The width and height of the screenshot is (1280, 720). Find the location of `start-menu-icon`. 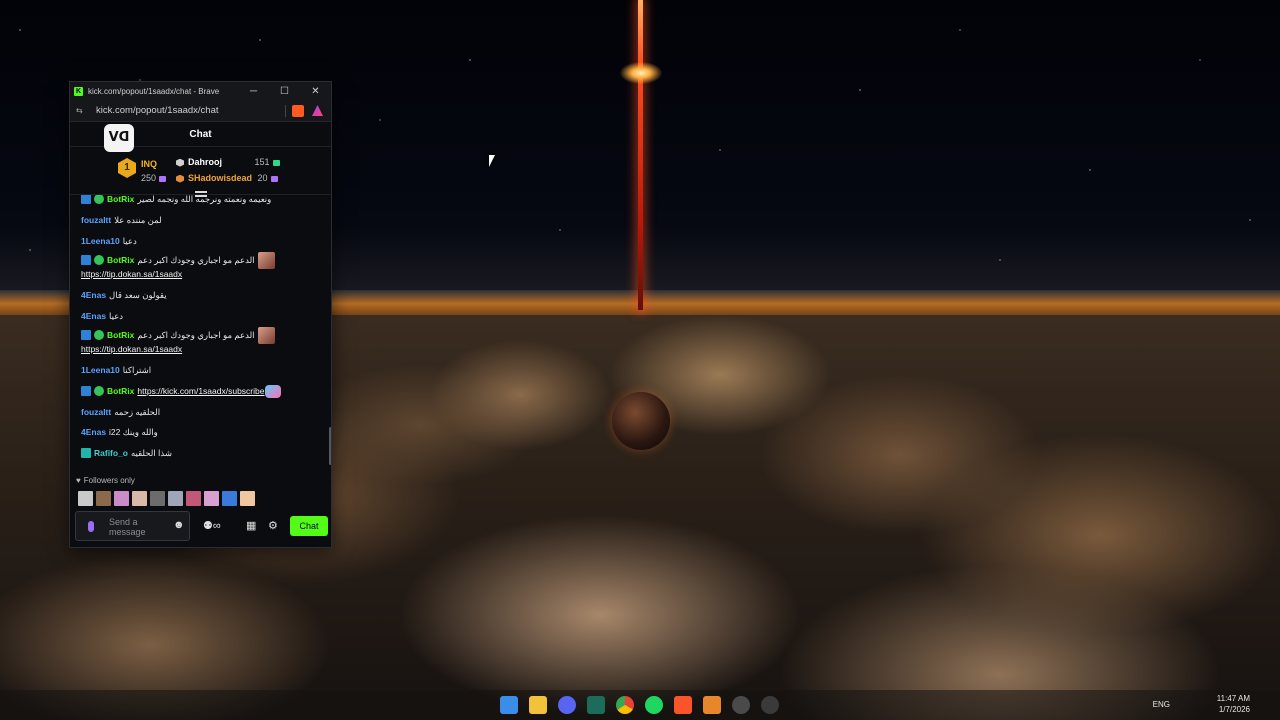

start-menu-icon is located at coordinates (509, 705).